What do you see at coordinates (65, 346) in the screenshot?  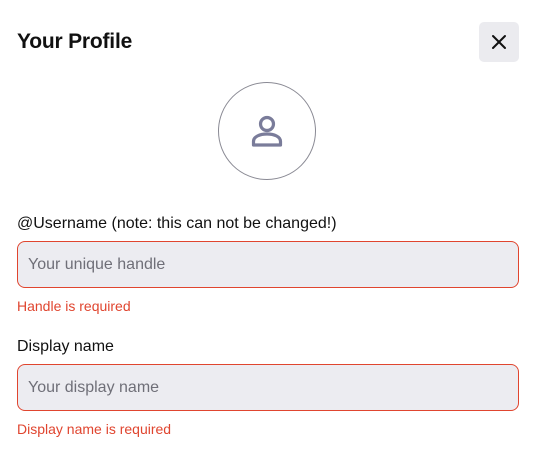 I see `display-name-label: Display name` at bounding box center [65, 346].